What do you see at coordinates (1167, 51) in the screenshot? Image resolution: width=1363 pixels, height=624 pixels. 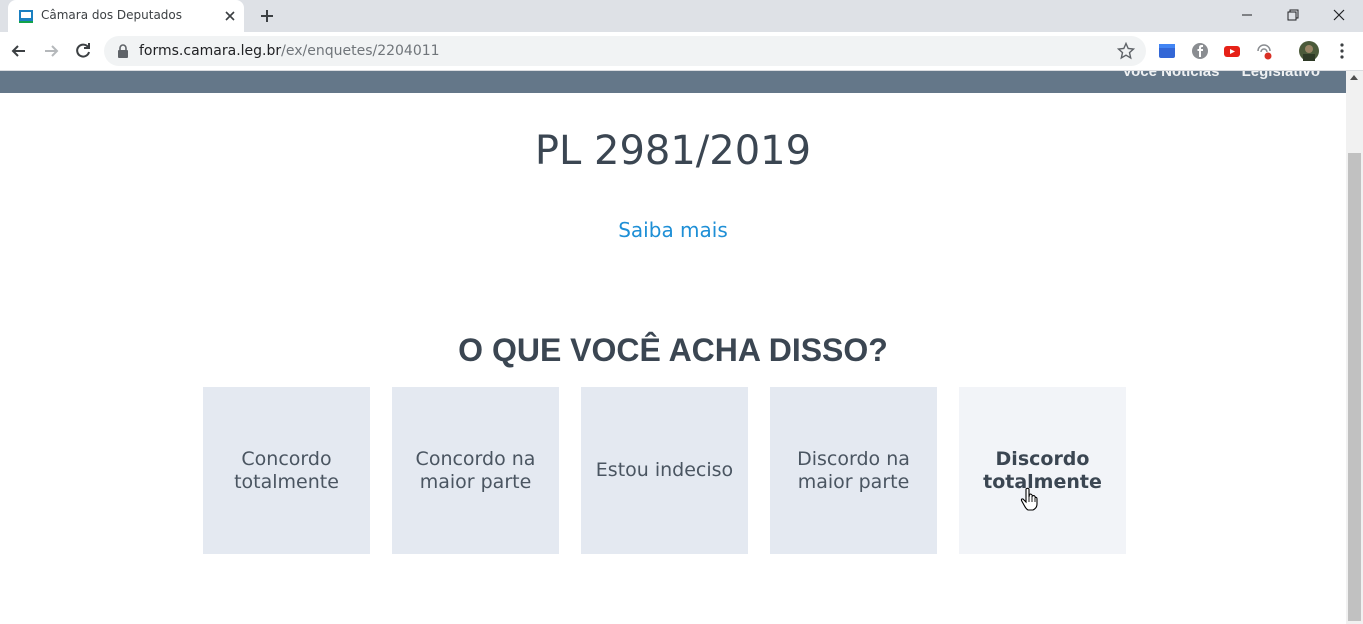 I see `extension-calendar-icon` at bounding box center [1167, 51].